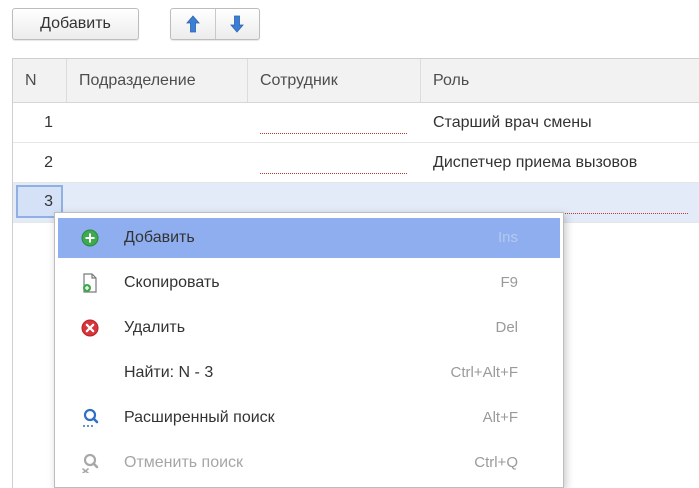 The height and width of the screenshot is (488, 699). Describe the element at coordinates (75, 24) in the screenshot. I see `add-button: Добавить` at that location.